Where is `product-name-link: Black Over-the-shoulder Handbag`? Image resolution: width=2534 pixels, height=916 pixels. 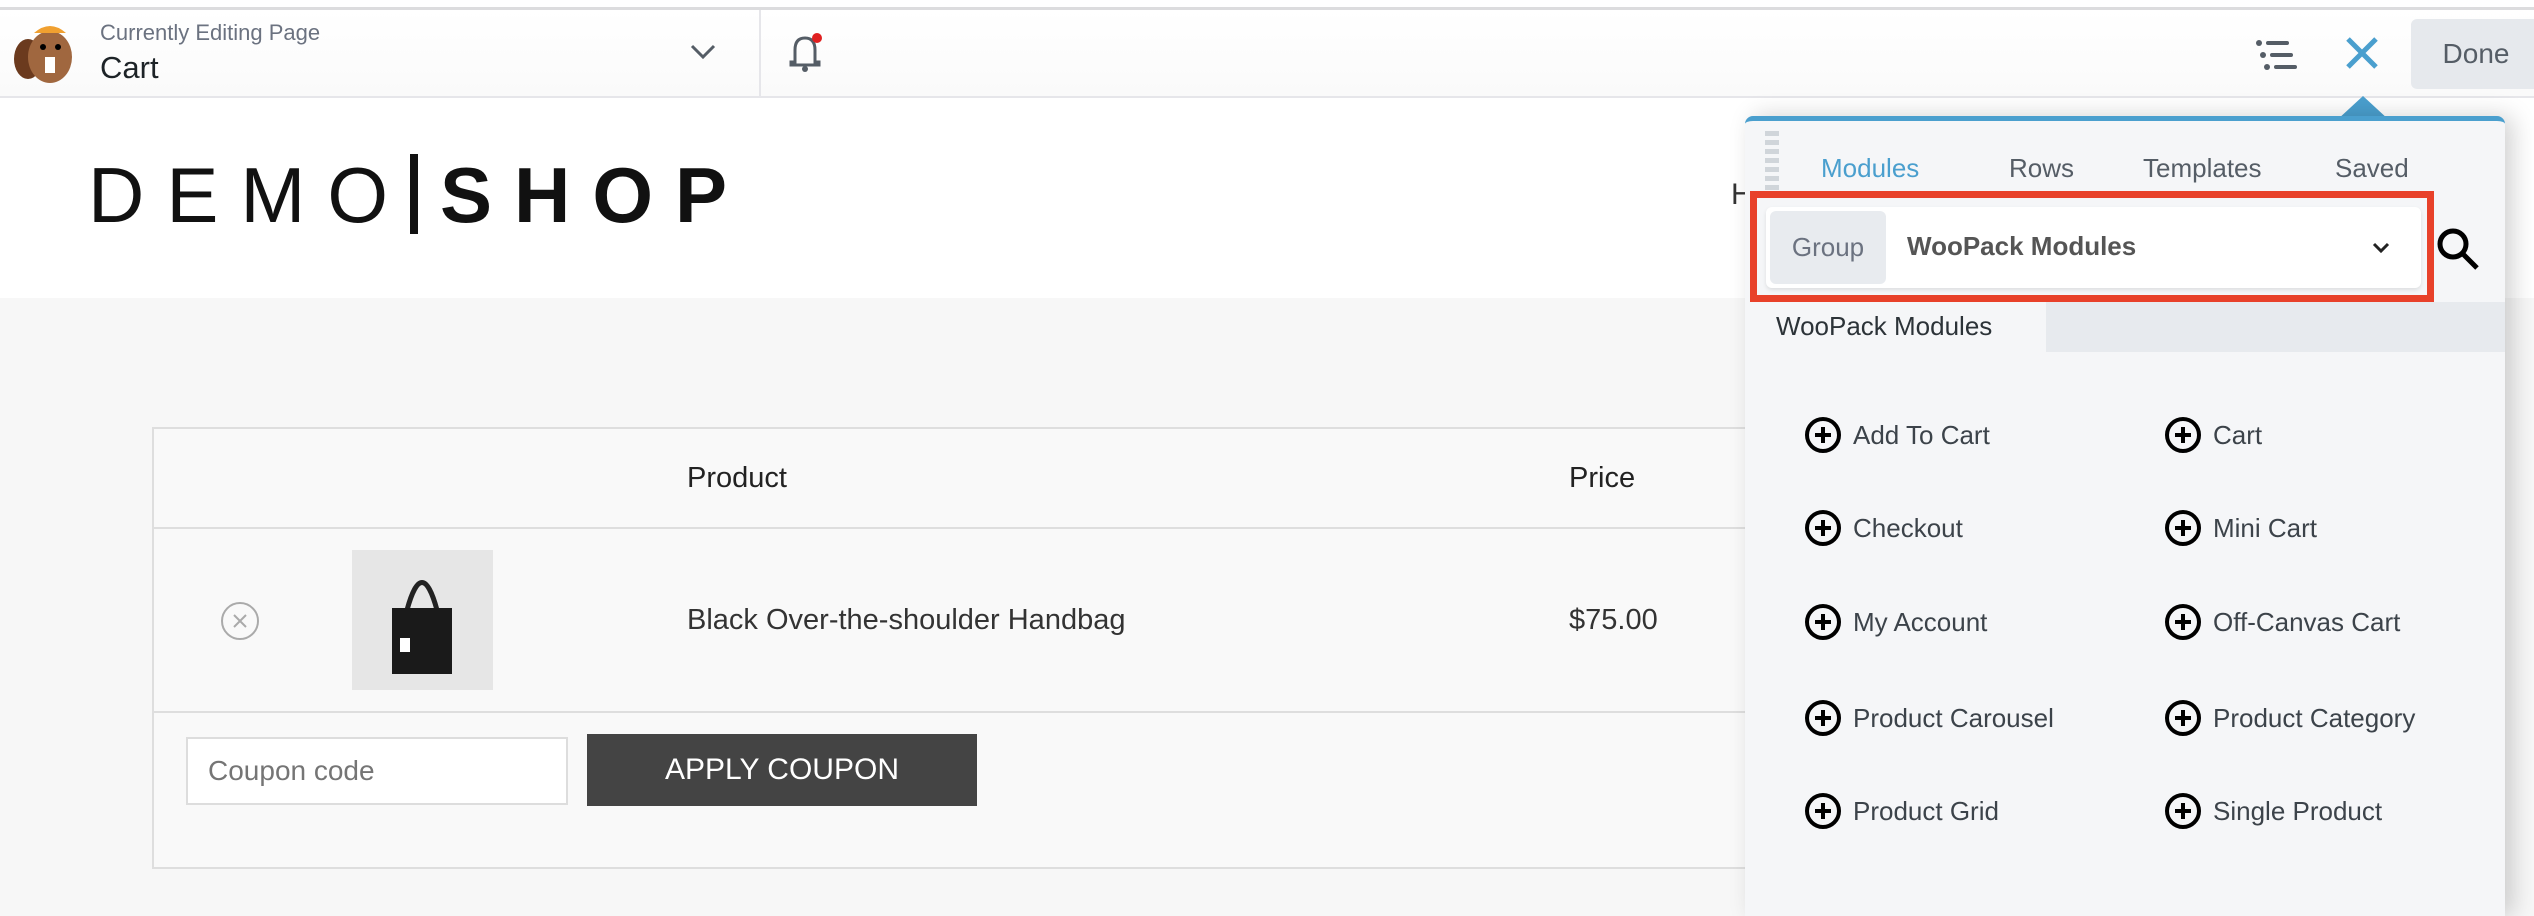 product-name-link: Black Over-the-shoulder Handbag is located at coordinates (906, 620).